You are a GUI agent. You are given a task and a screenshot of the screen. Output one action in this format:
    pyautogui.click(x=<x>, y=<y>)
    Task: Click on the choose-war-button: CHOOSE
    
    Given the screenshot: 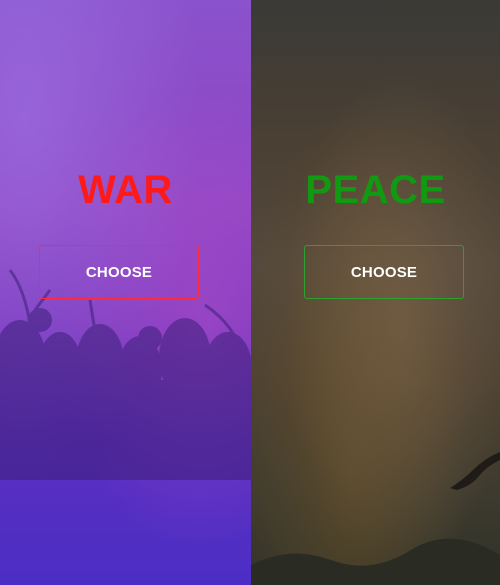 What is the action you would take?
    pyautogui.click(x=119, y=272)
    